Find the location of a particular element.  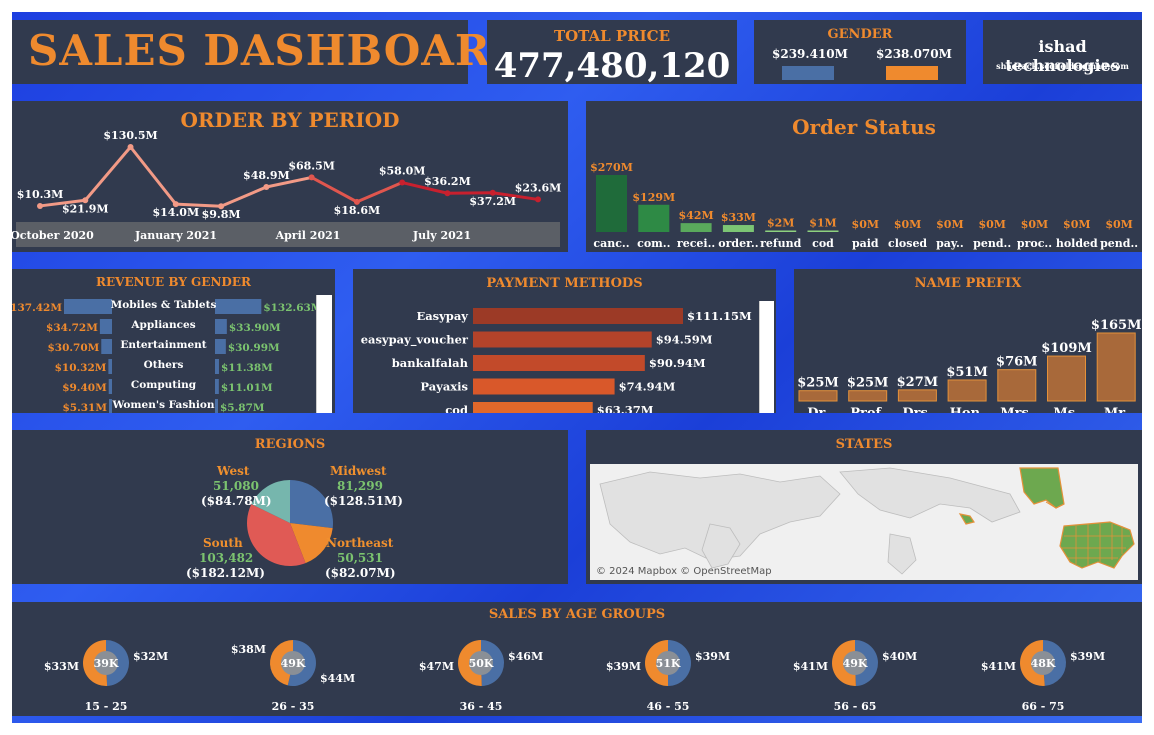

map-attribution: © 2024 Mapbox © OpenStreetMap is located at coordinates (684, 571).